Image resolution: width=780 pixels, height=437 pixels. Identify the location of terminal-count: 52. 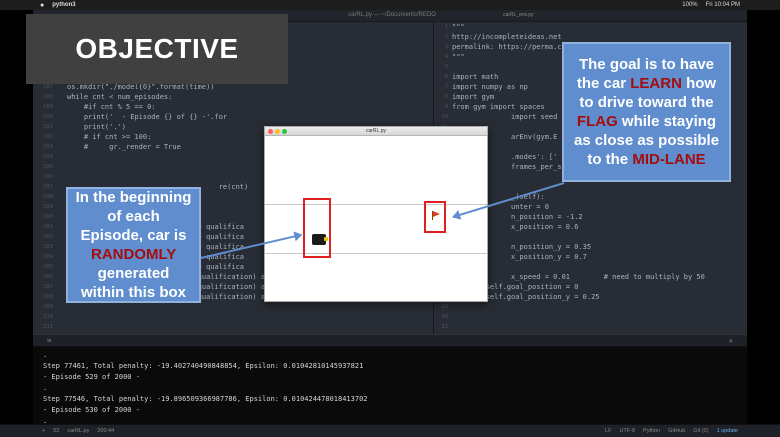
(56, 431).